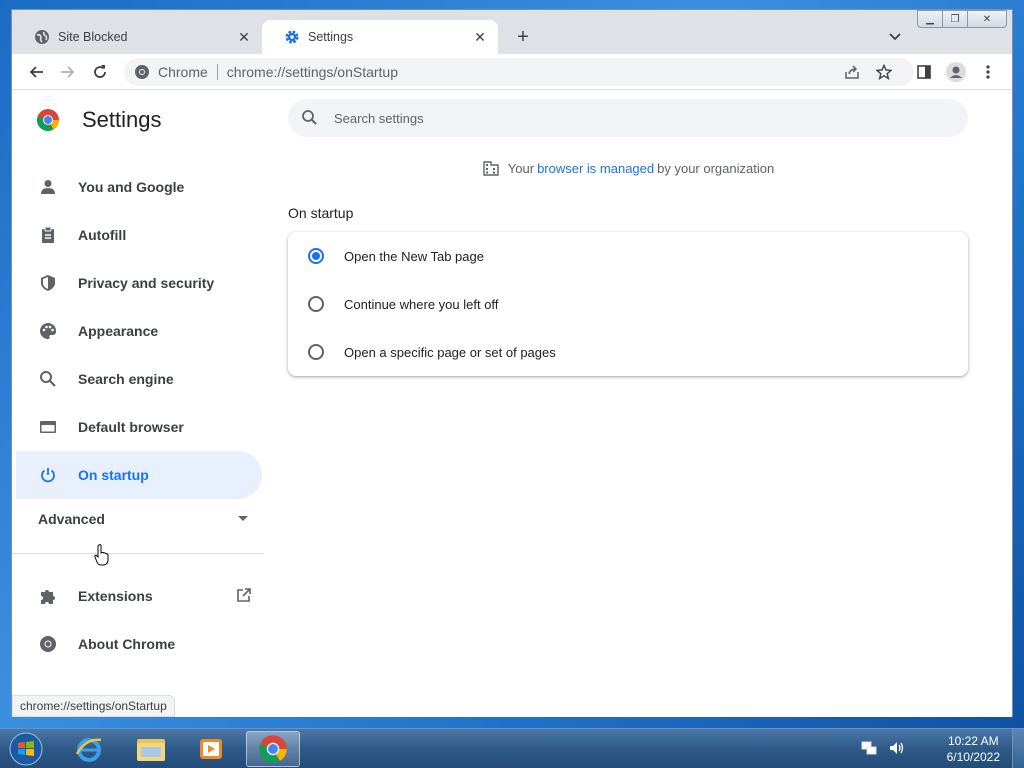  Describe the element at coordinates (143, 519) in the screenshot. I see `advanced-toggle: Advanced` at that location.